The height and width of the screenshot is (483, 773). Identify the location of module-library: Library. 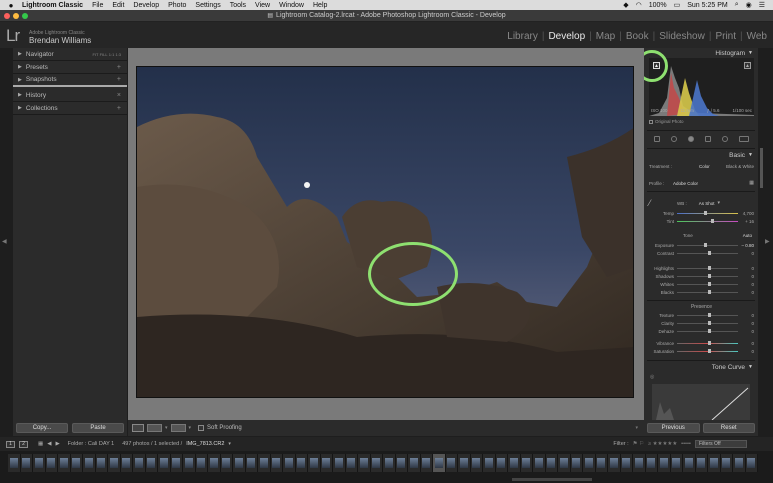
(522, 36).